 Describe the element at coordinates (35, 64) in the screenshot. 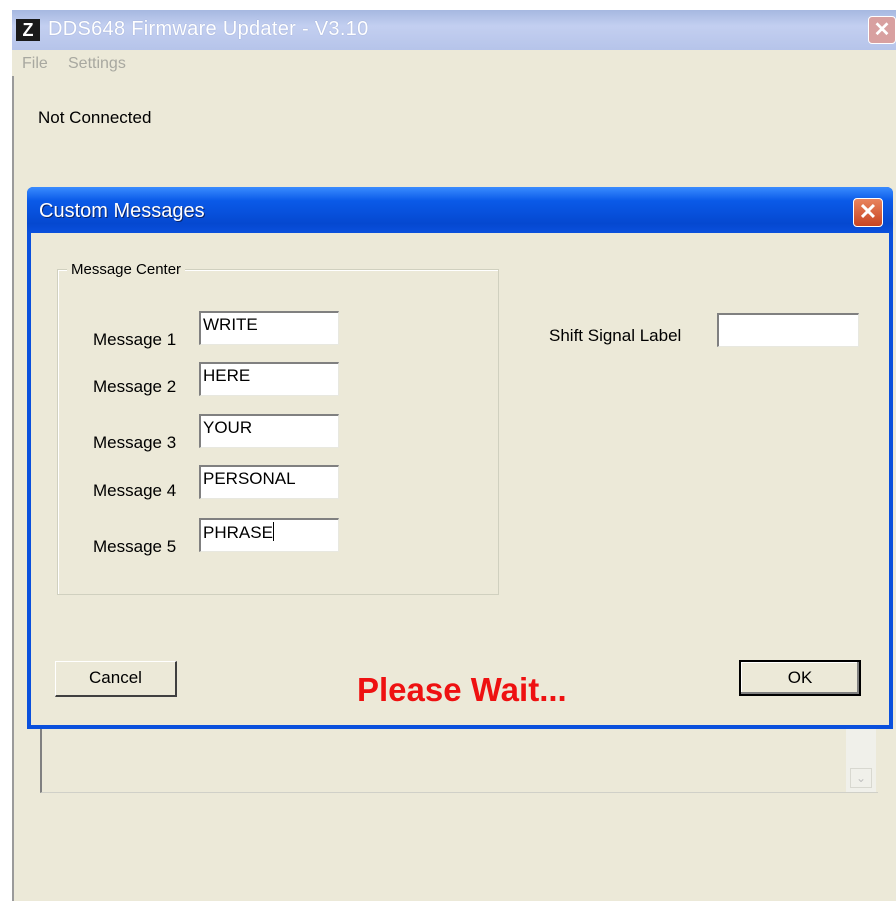

I see `menu-file: File` at that location.